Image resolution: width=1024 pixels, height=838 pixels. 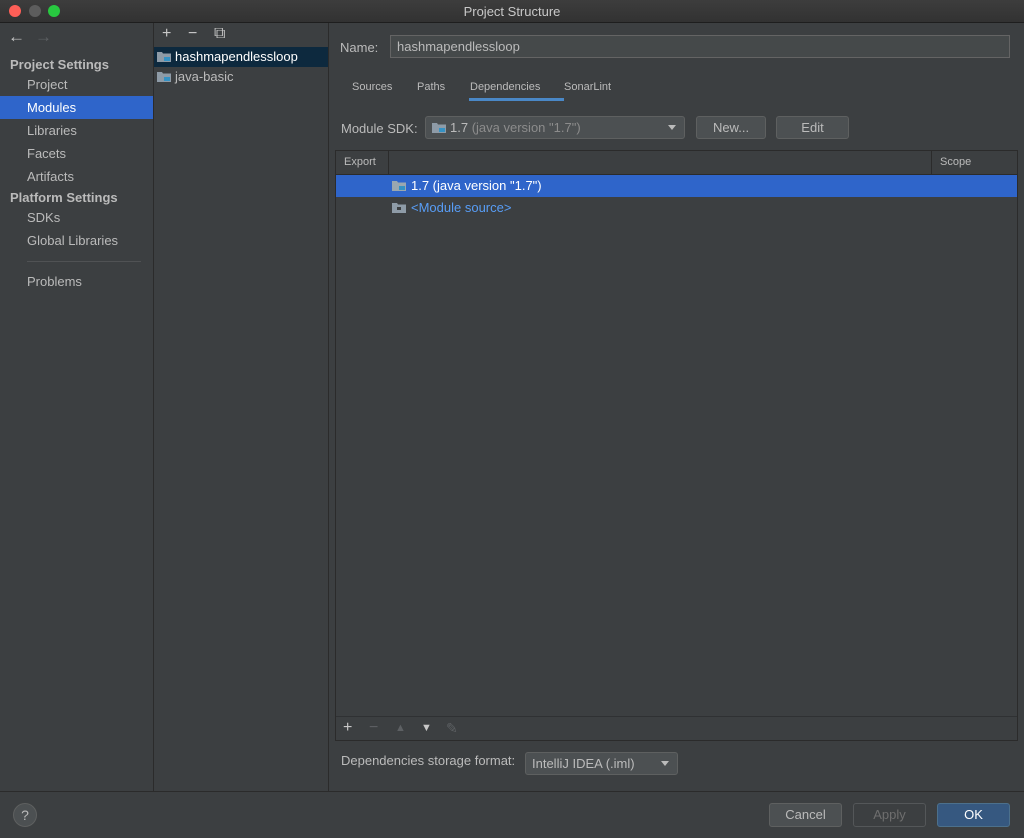 What do you see at coordinates (676, 186) in the screenshot?
I see `table-row-sdk: 1.7 (java version "1.7")` at bounding box center [676, 186].